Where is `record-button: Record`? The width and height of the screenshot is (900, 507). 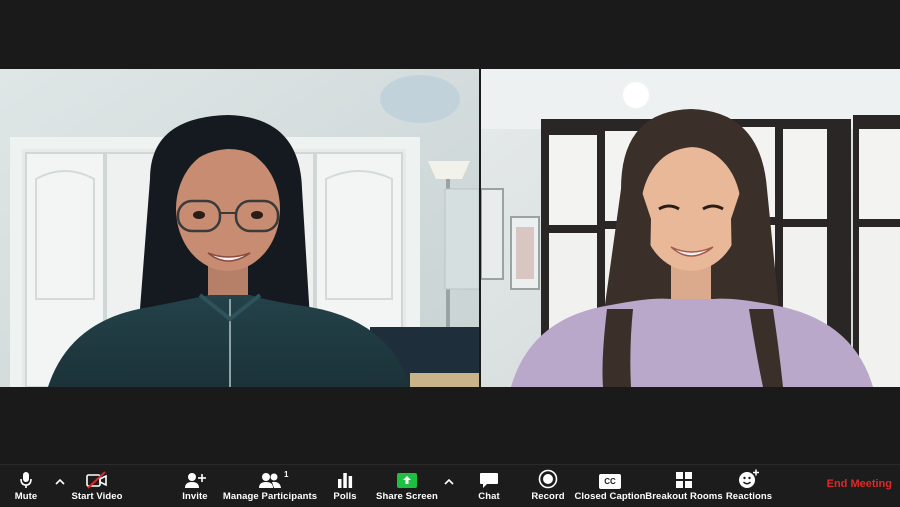
record-button: Record is located at coordinates (548, 486).